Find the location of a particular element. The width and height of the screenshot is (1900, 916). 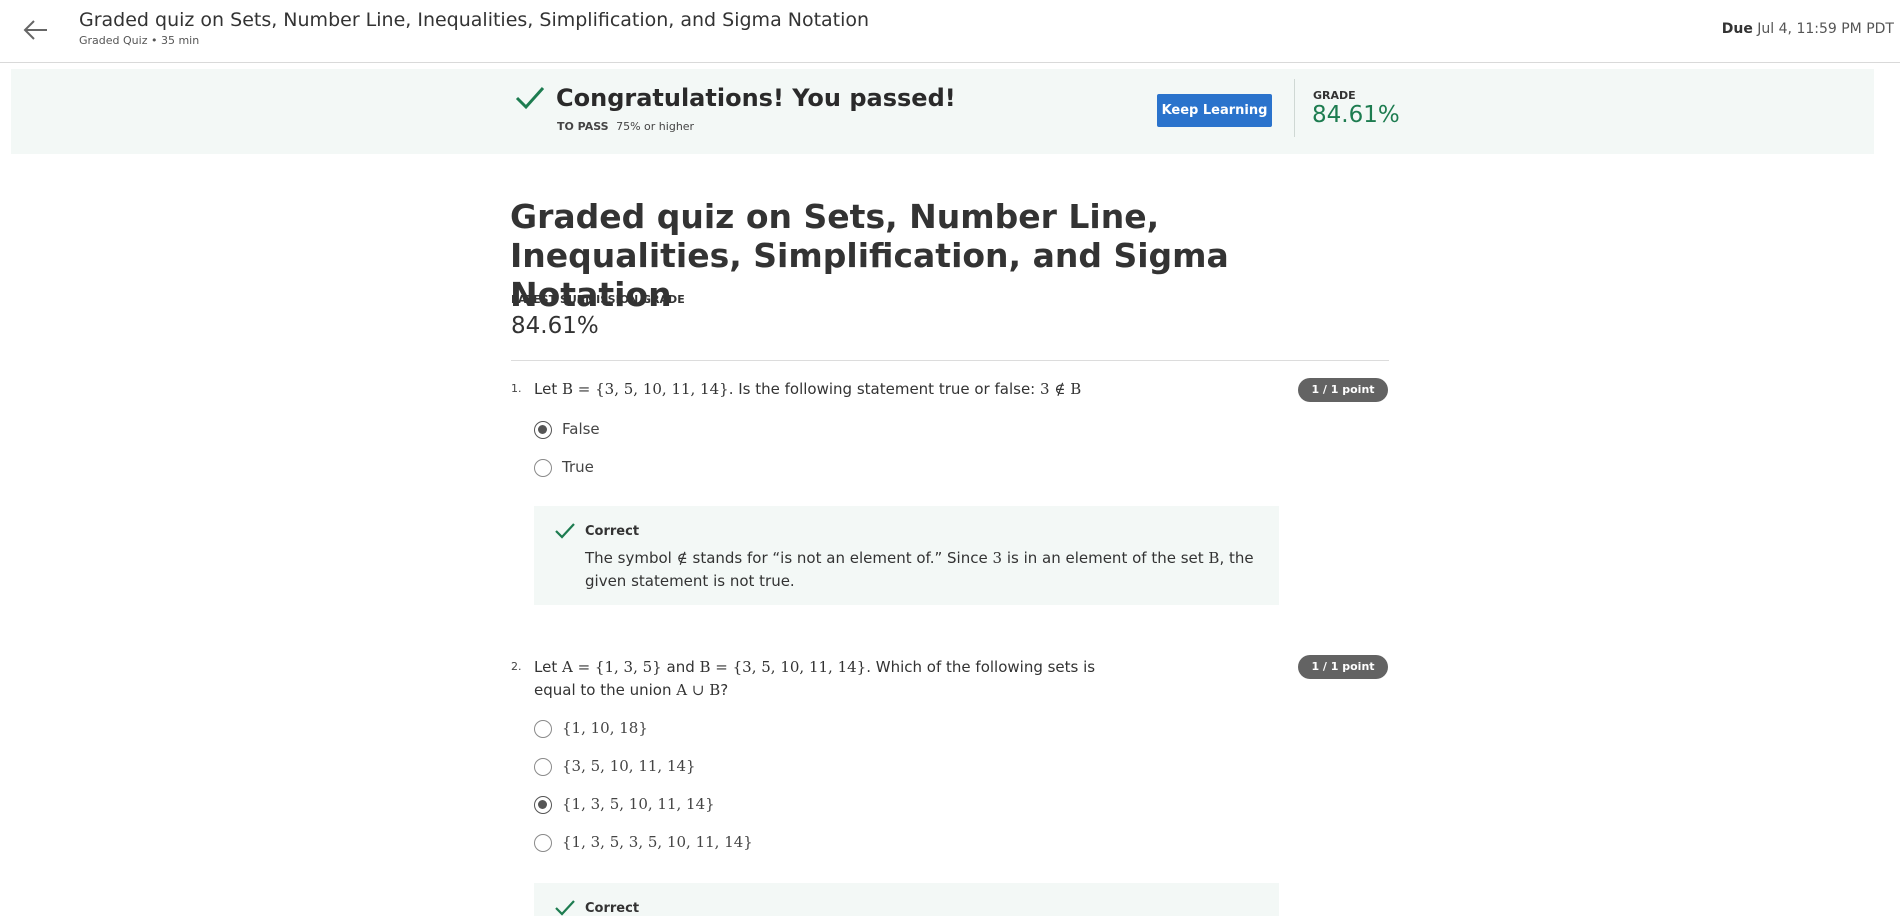

option-label: True is located at coordinates (578, 467).